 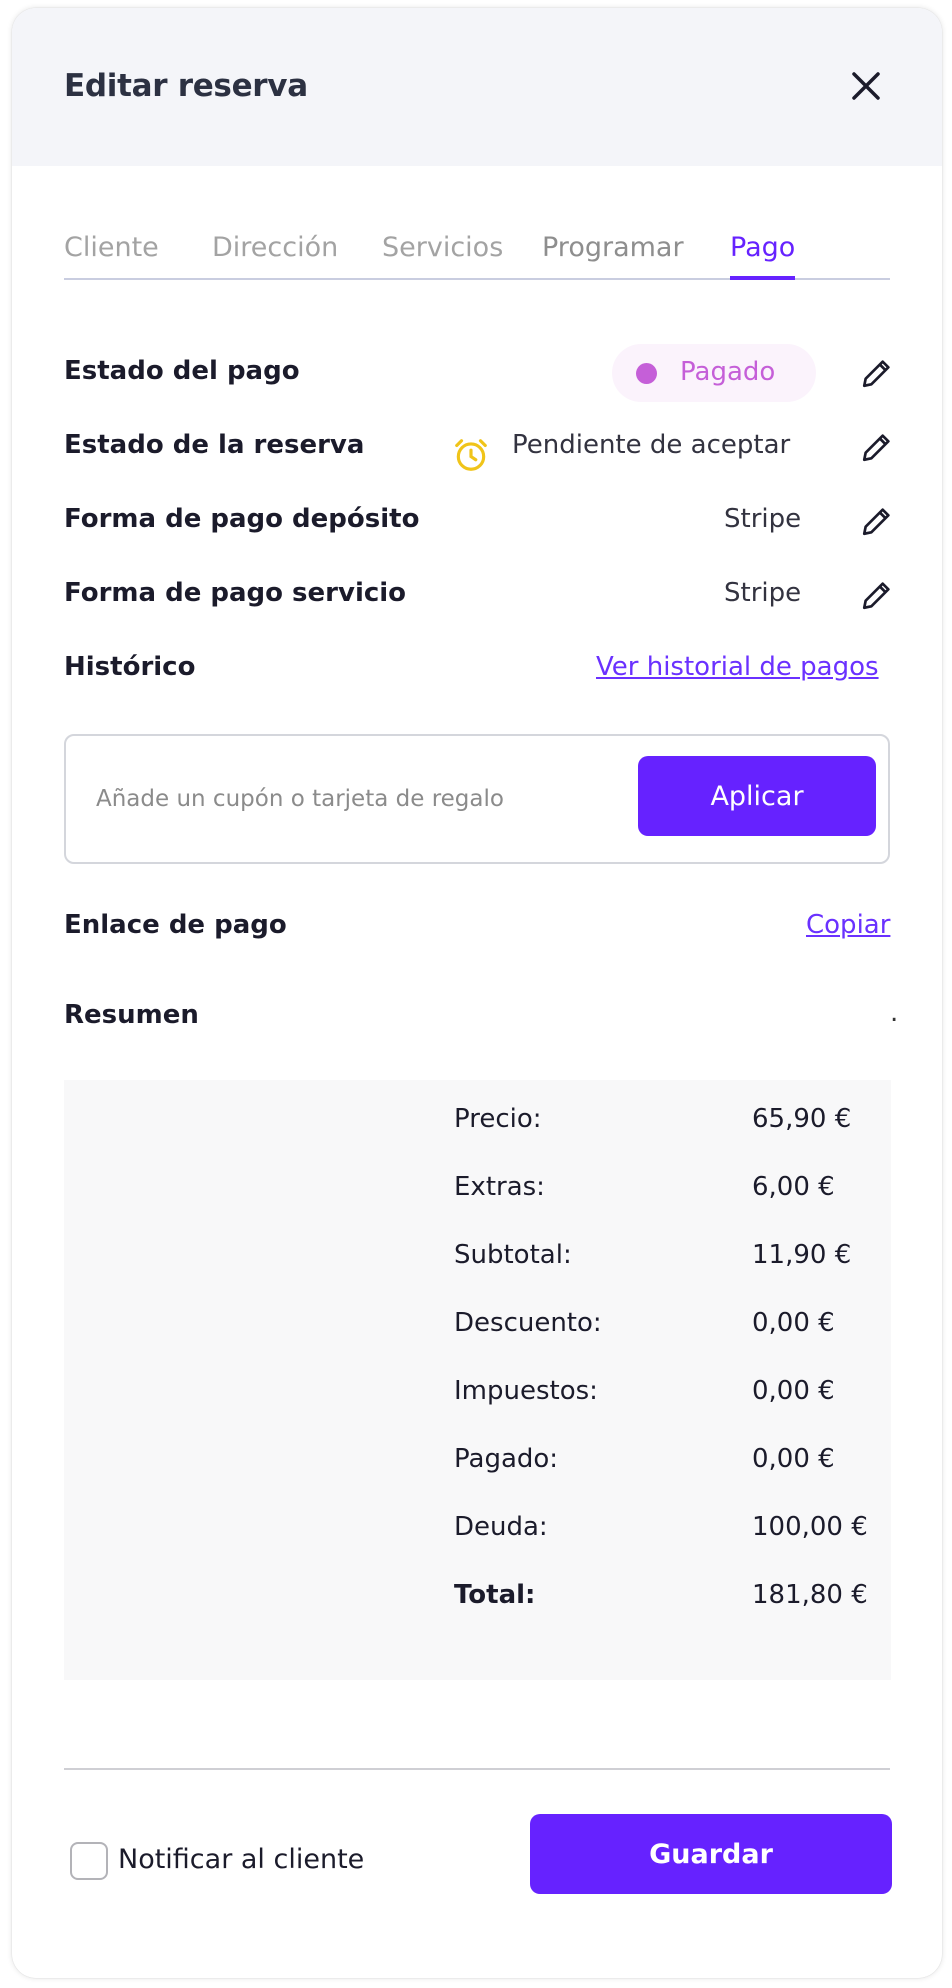 What do you see at coordinates (877, 521) in the screenshot?
I see `edit-deposit-method-pencil-icon` at bounding box center [877, 521].